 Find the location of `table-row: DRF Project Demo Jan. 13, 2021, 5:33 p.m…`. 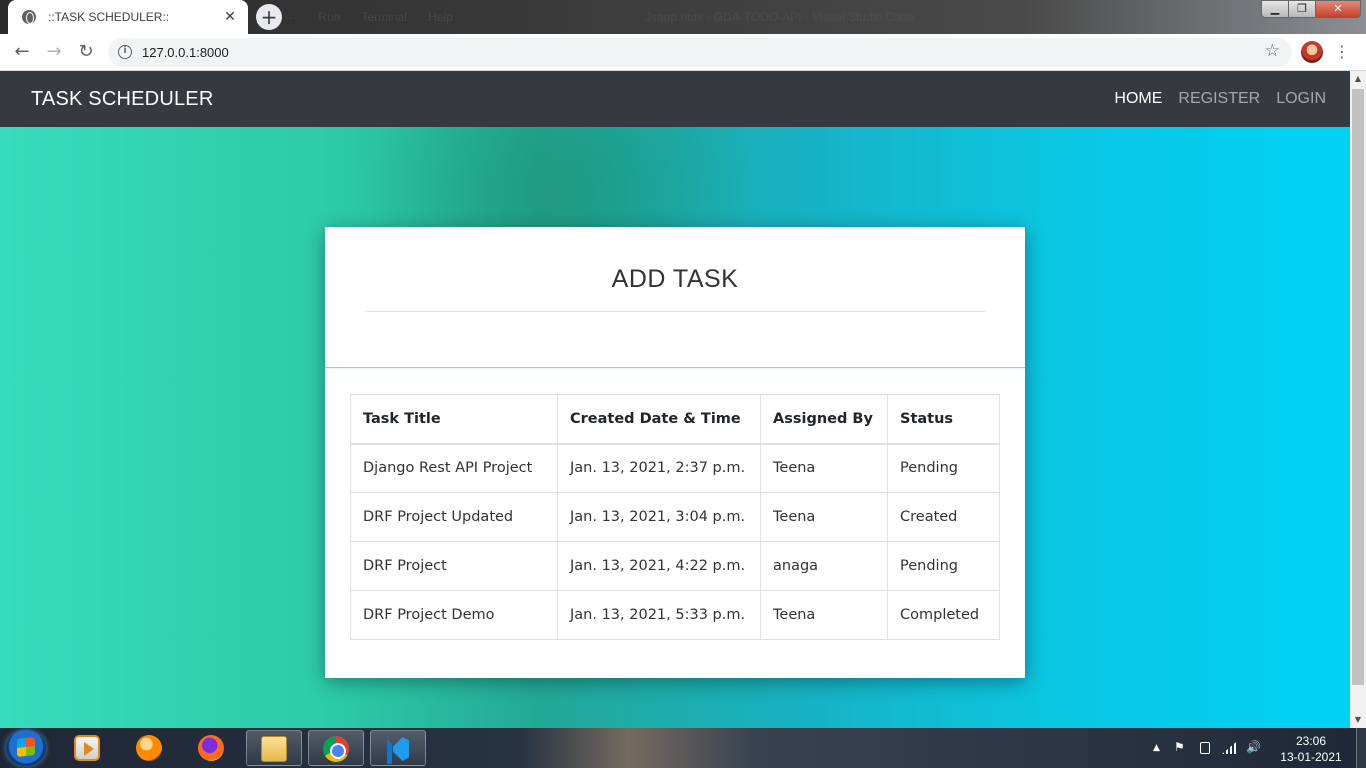

table-row: DRF Project Demo Jan. 13, 2021, 5:33 p.m… is located at coordinates (675, 615).